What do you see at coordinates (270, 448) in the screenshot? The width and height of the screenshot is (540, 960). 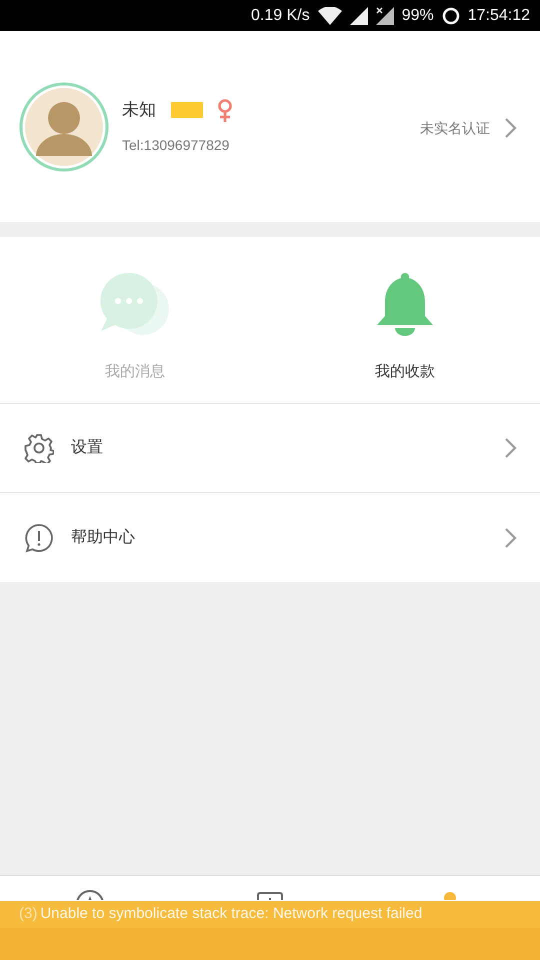 I see `menu-row: 设置` at bounding box center [270, 448].